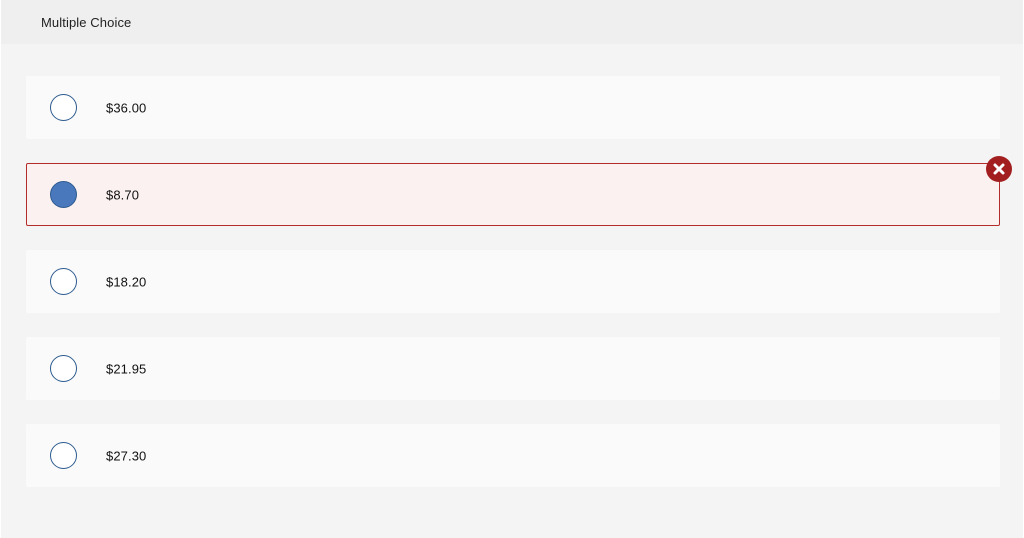 This screenshot has height=538, width=1024. What do you see at coordinates (126, 455) in the screenshot?
I see `answer-option-label: $27.30` at bounding box center [126, 455].